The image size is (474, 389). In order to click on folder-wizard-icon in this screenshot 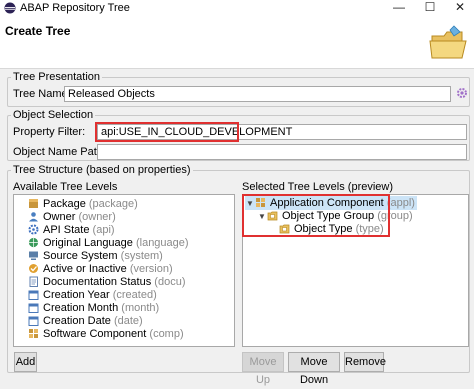, I will do `click(448, 42)`.